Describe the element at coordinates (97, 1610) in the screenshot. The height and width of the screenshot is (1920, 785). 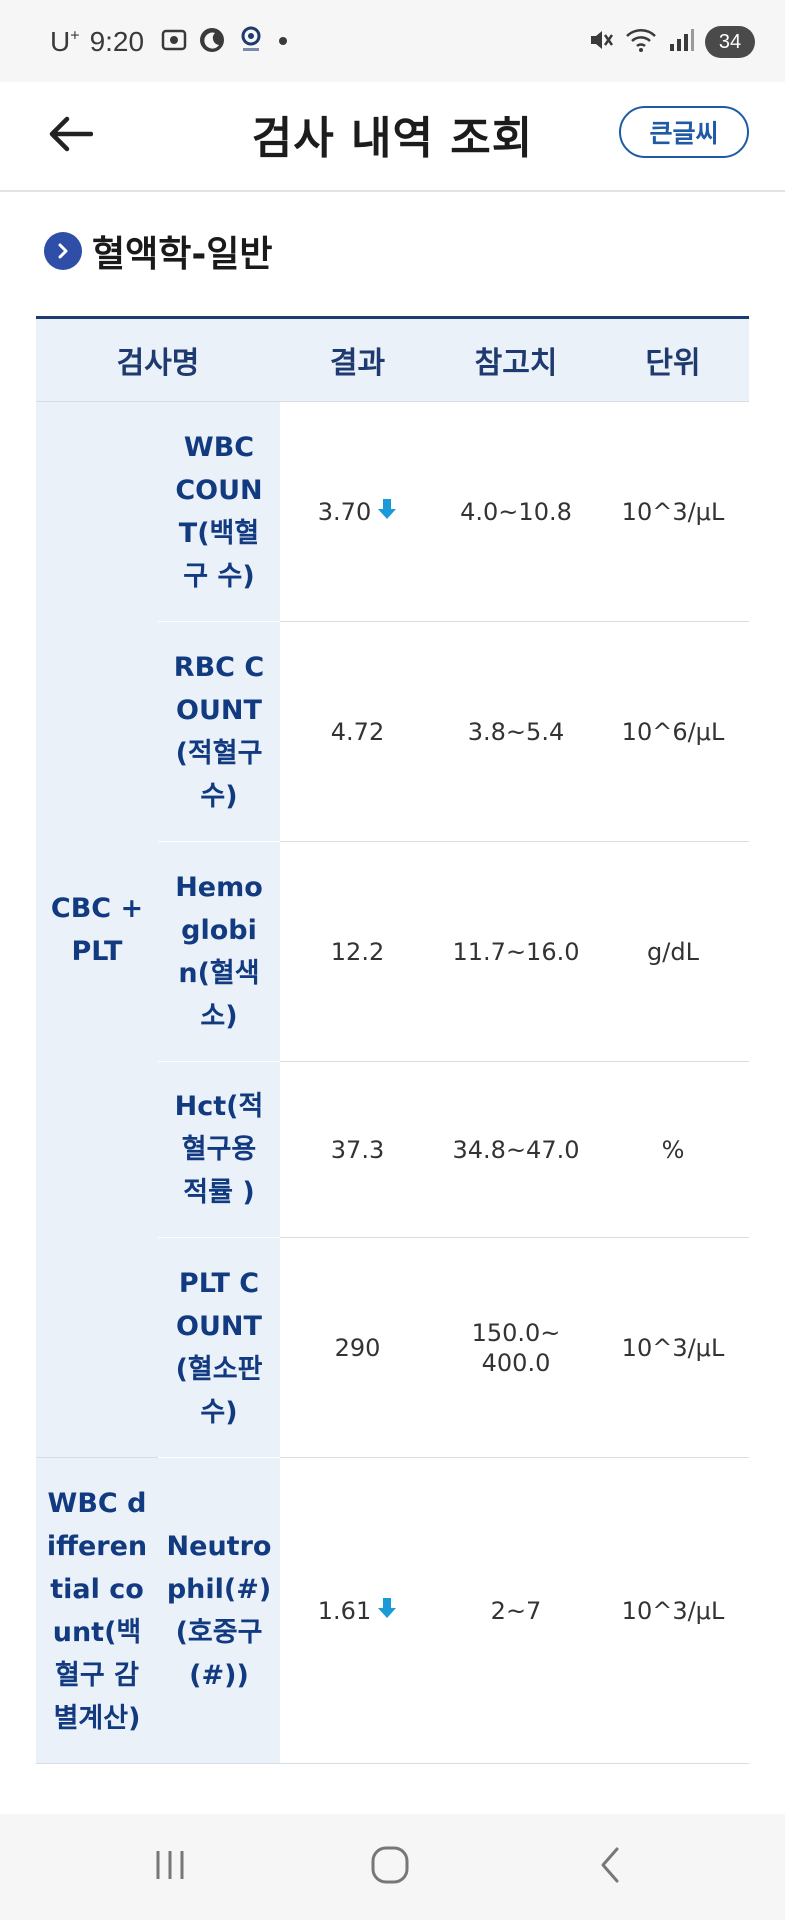
I see `group-name-cell: WBC differential count(백혈구 감별계산)` at that location.